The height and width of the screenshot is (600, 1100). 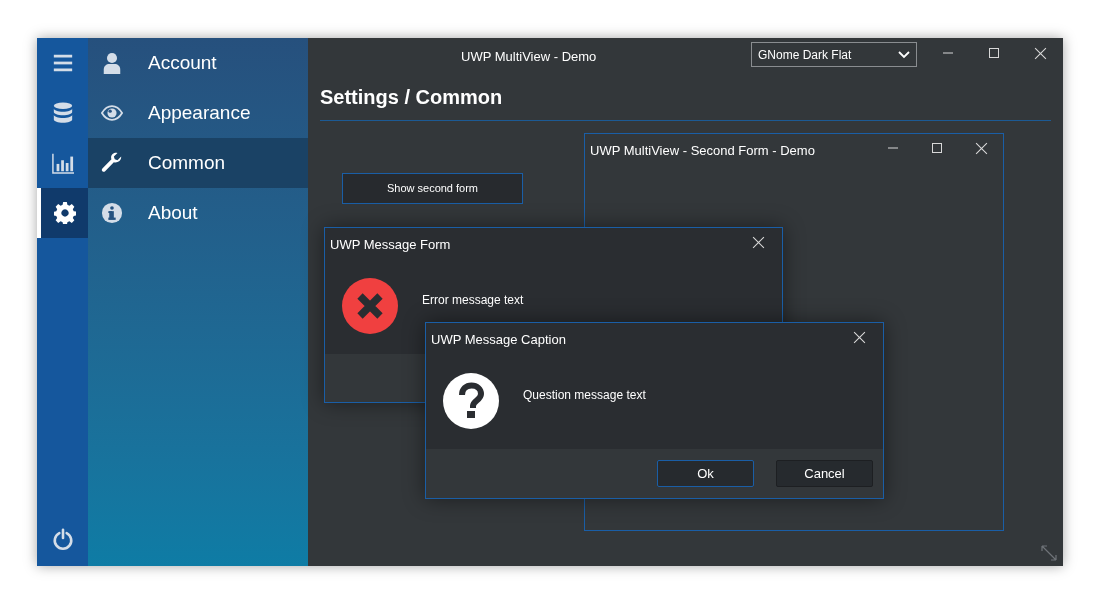 I want to click on window-title: UWP MultiView - Demo, so click(x=529, y=57).